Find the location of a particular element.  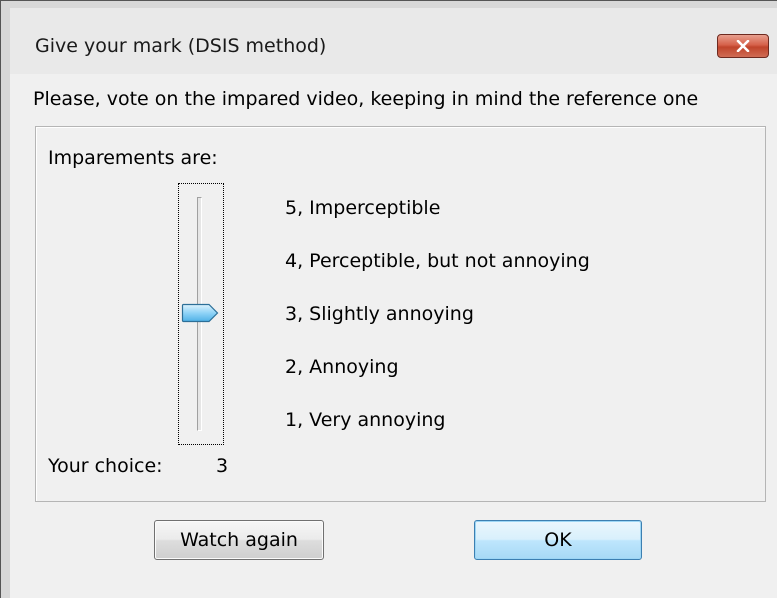

ok-button: OK is located at coordinates (558, 540).